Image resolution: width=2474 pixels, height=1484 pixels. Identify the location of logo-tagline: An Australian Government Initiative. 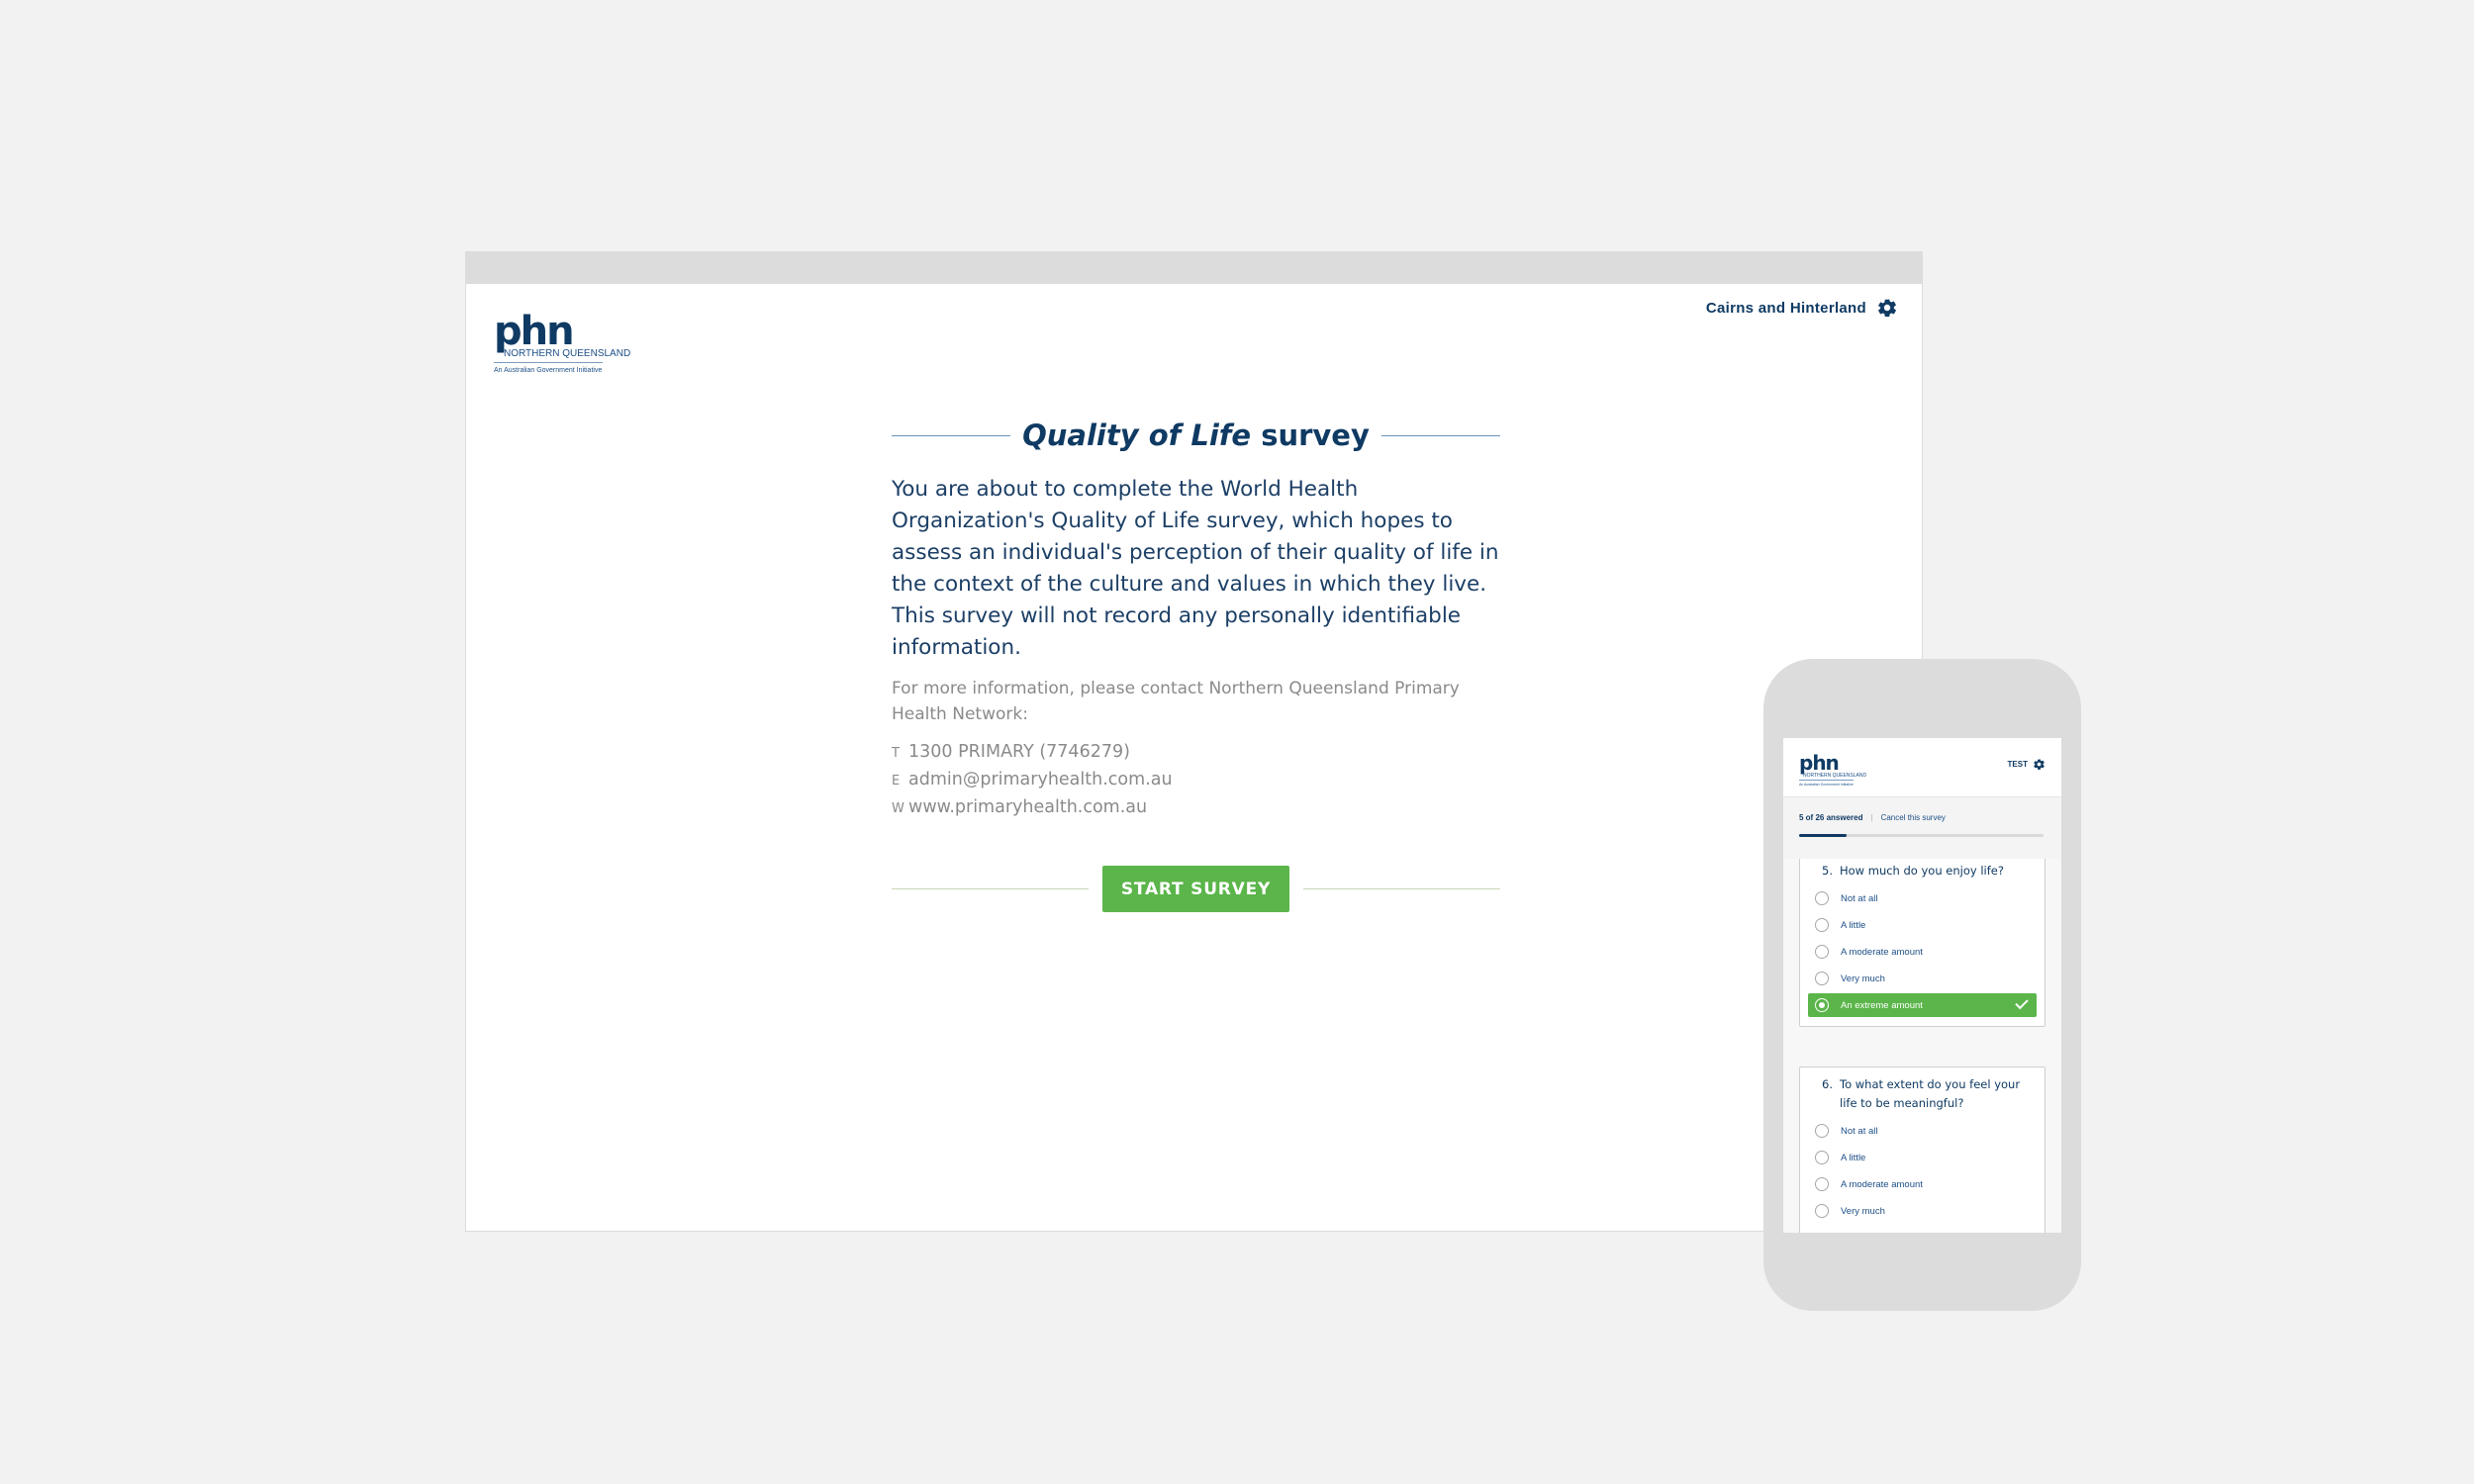
(548, 370).